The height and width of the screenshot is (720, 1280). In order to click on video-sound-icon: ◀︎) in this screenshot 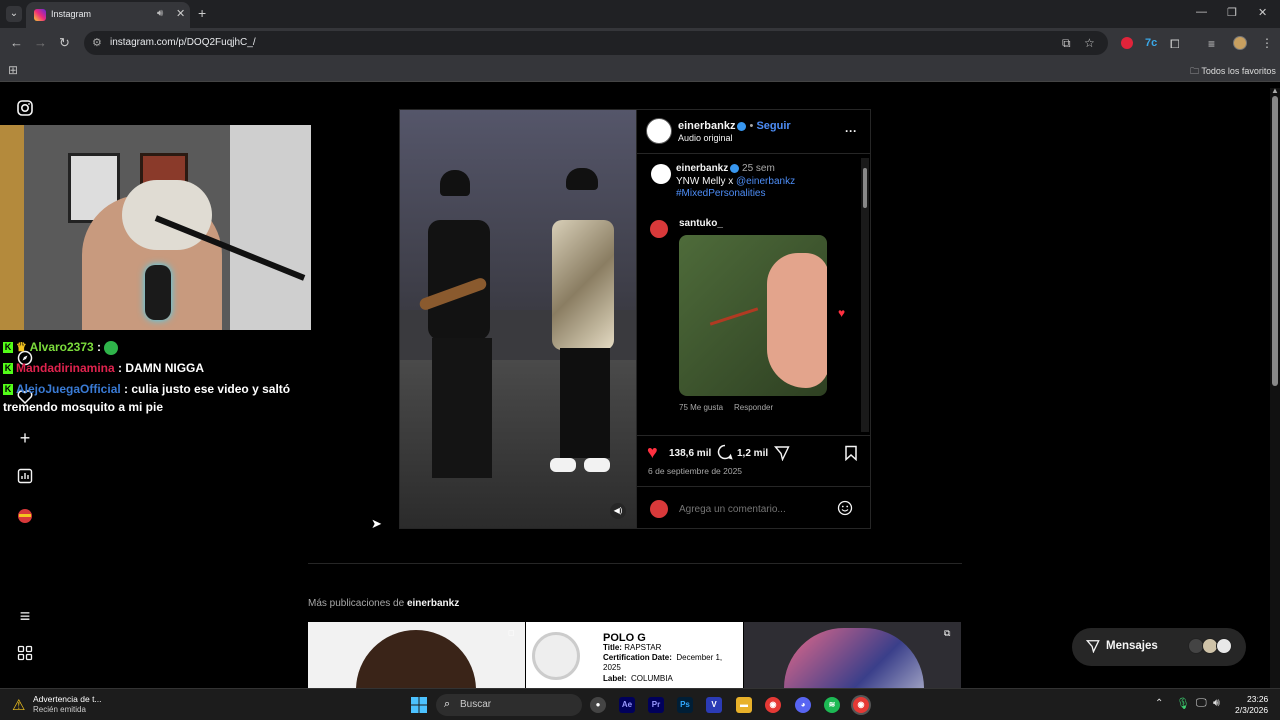, I will do `click(618, 511)`.